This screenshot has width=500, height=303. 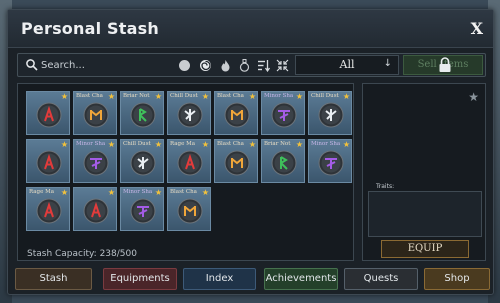 I want to click on lock-icon, so click(x=445, y=64).